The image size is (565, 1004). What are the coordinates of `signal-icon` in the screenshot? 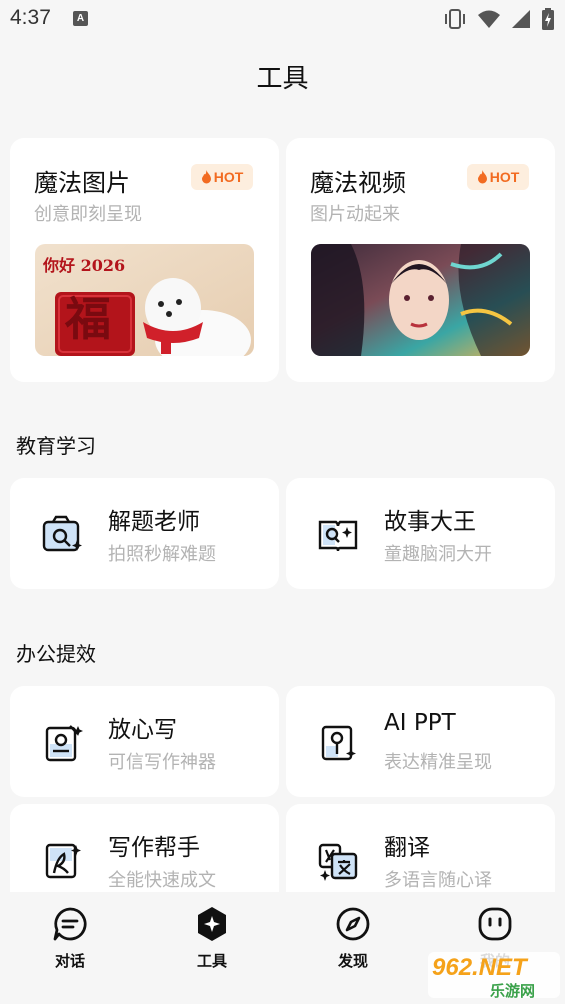 It's located at (521, 19).